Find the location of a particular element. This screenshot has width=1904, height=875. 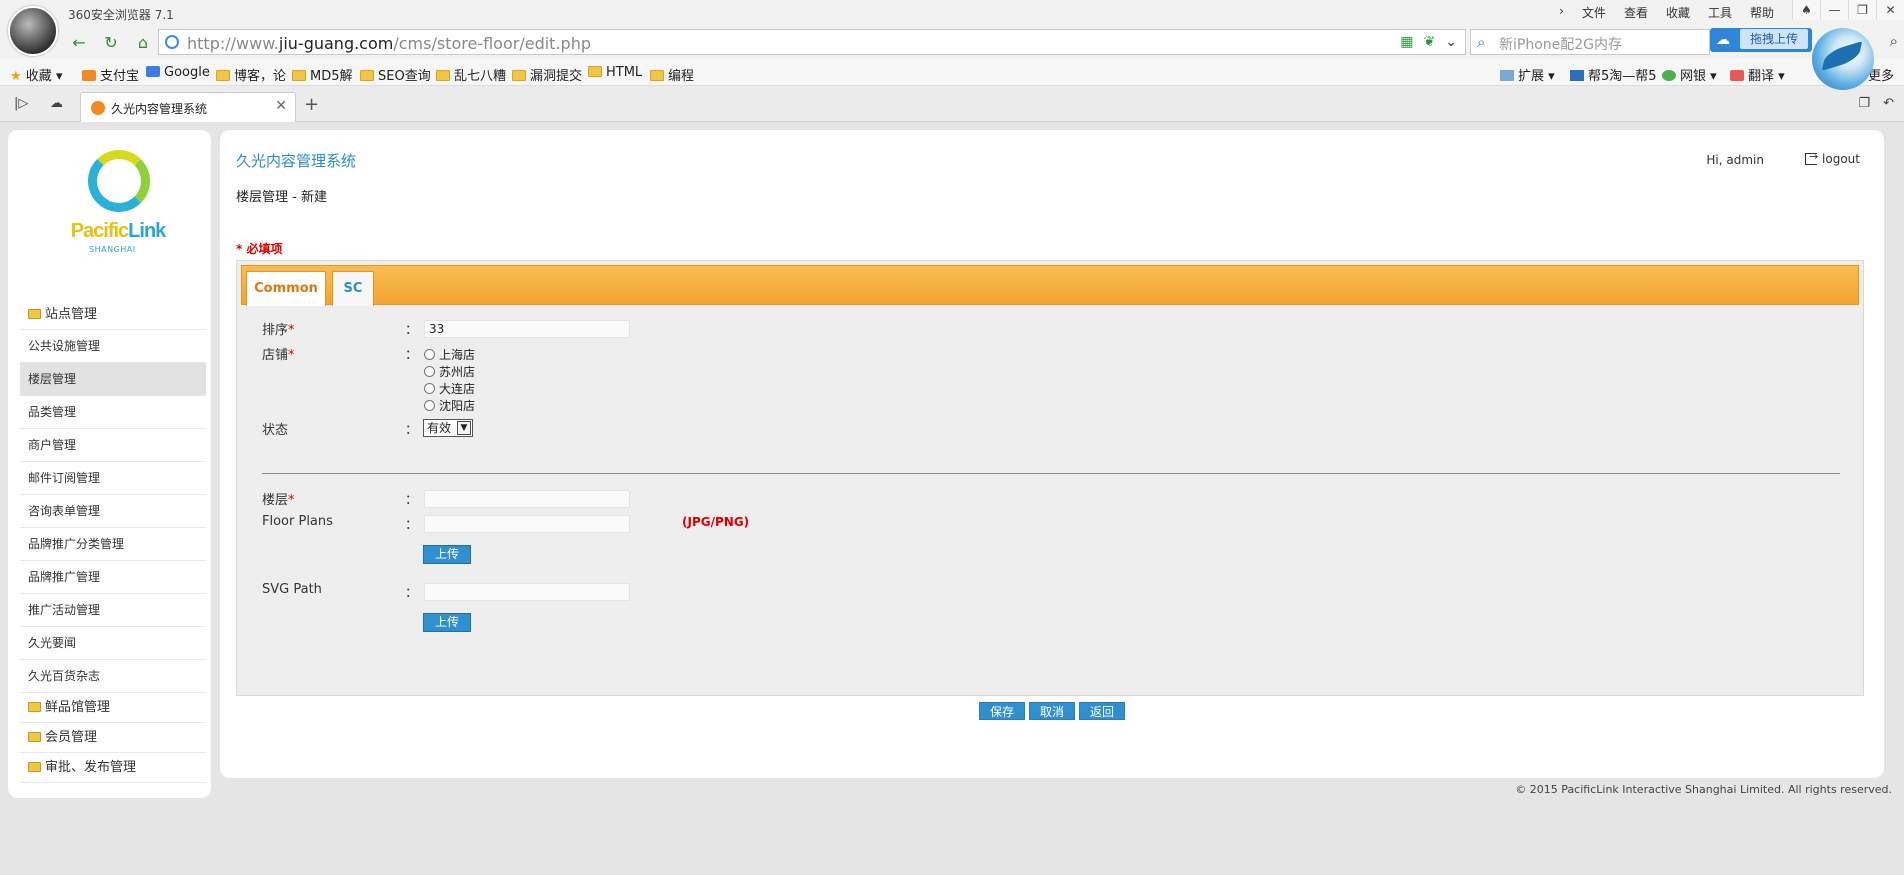

menu-tools: 工具 is located at coordinates (1720, 12).